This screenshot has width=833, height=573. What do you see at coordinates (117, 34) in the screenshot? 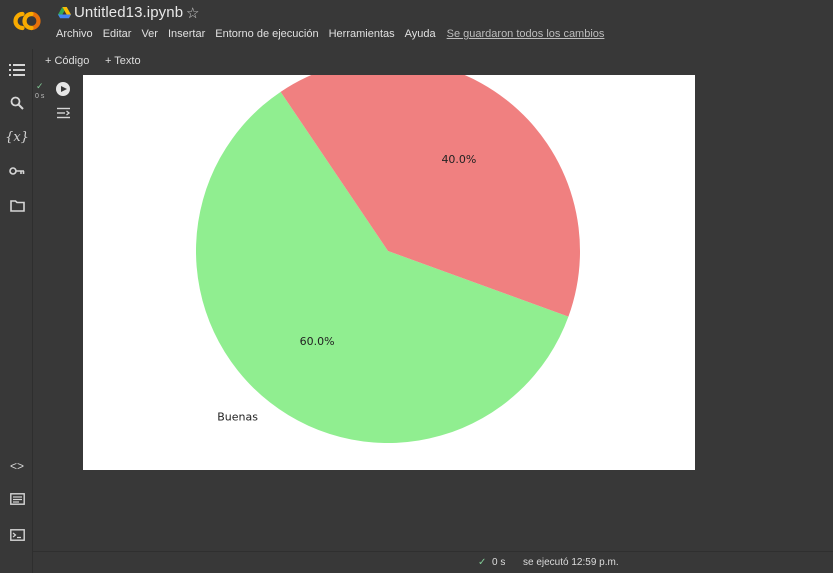
I see `menu-editar: Editar` at bounding box center [117, 34].